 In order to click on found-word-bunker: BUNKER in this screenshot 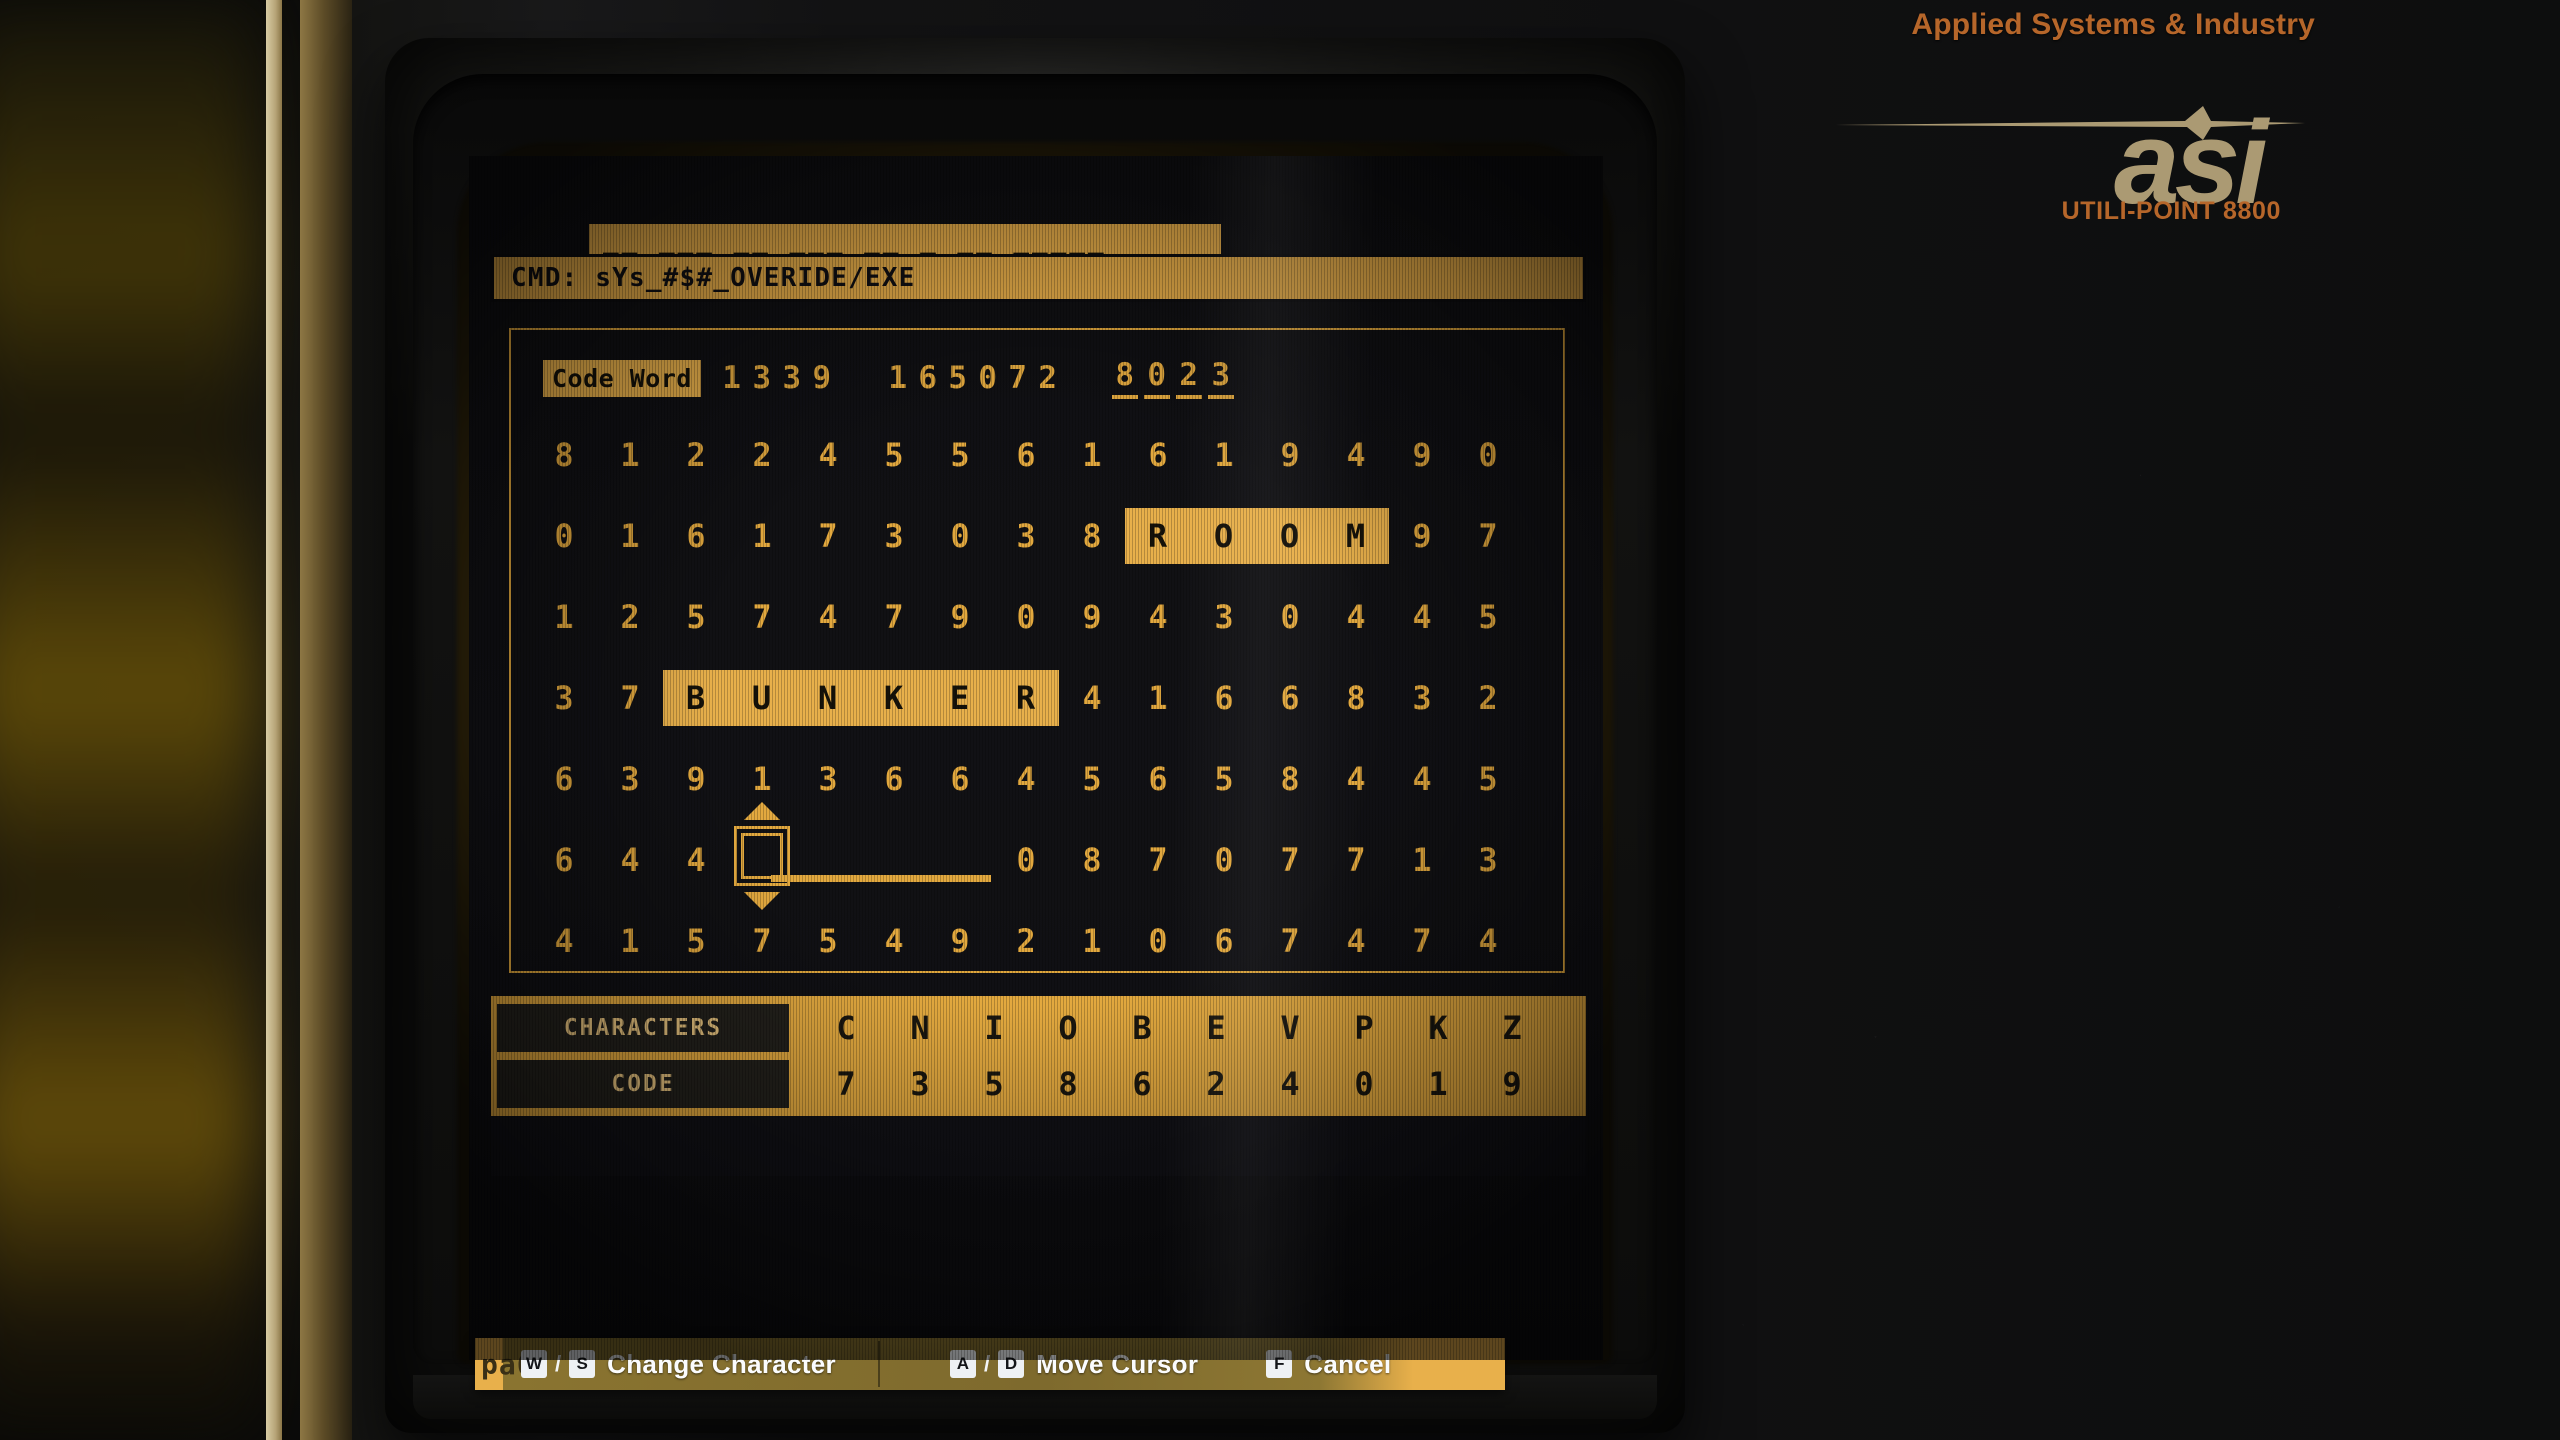, I will do `click(861, 697)`.